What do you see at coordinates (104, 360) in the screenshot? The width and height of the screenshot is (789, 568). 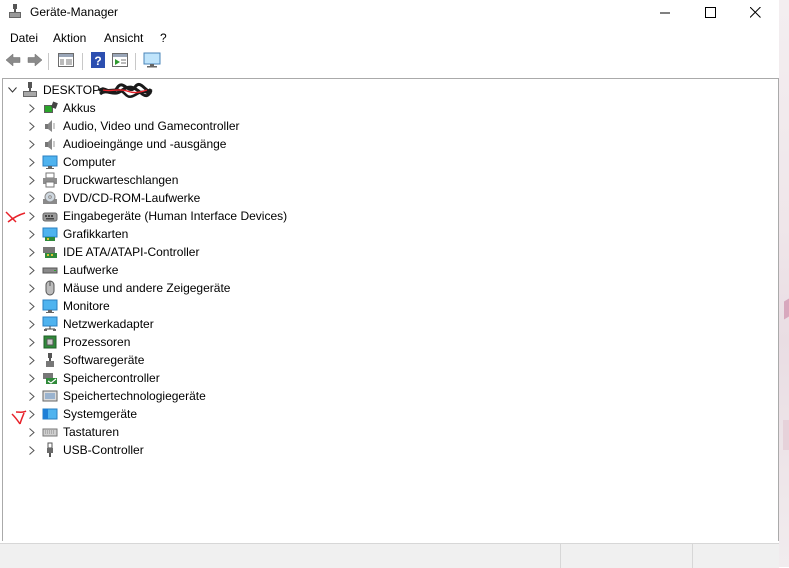 I see `tree-item-label: Softwaregeräte` at bounding box center [104, 360].